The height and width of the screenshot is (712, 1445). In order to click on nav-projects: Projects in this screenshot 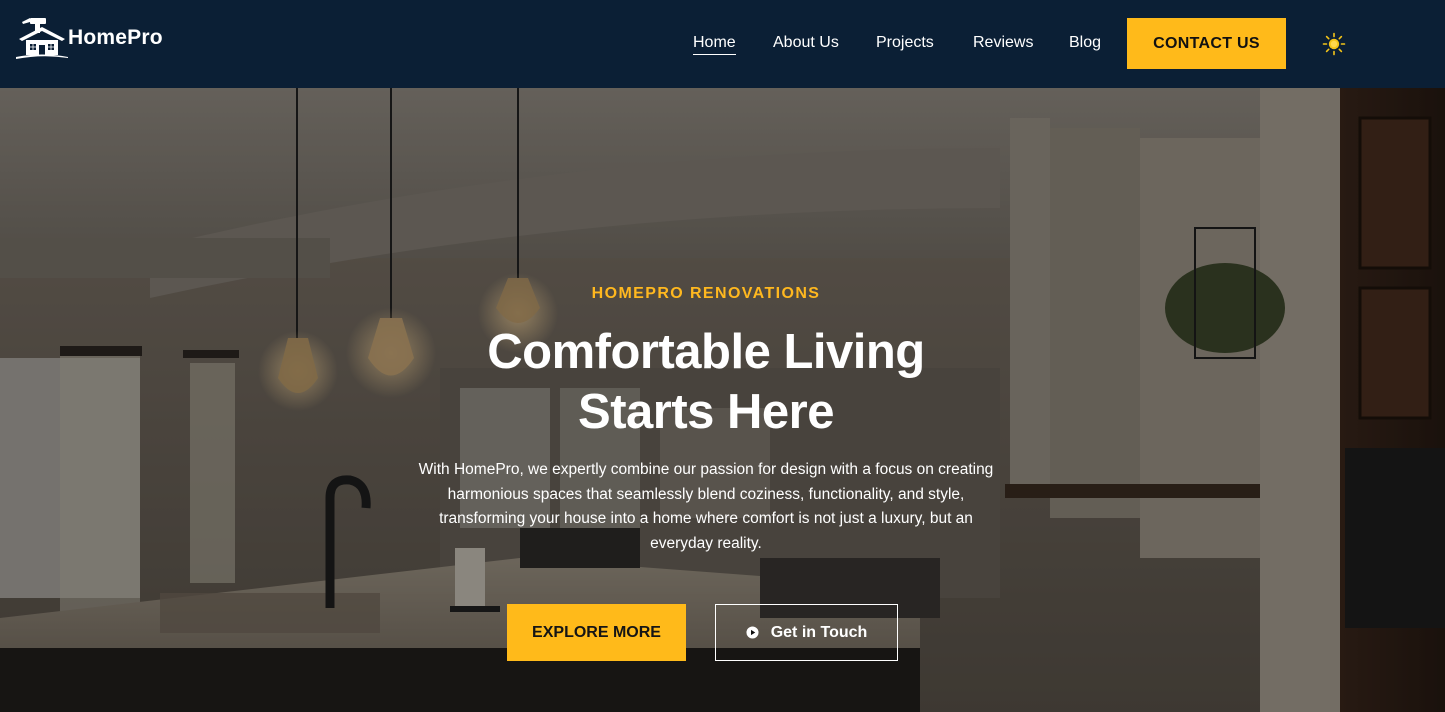, I will do `click(905, 43)`.